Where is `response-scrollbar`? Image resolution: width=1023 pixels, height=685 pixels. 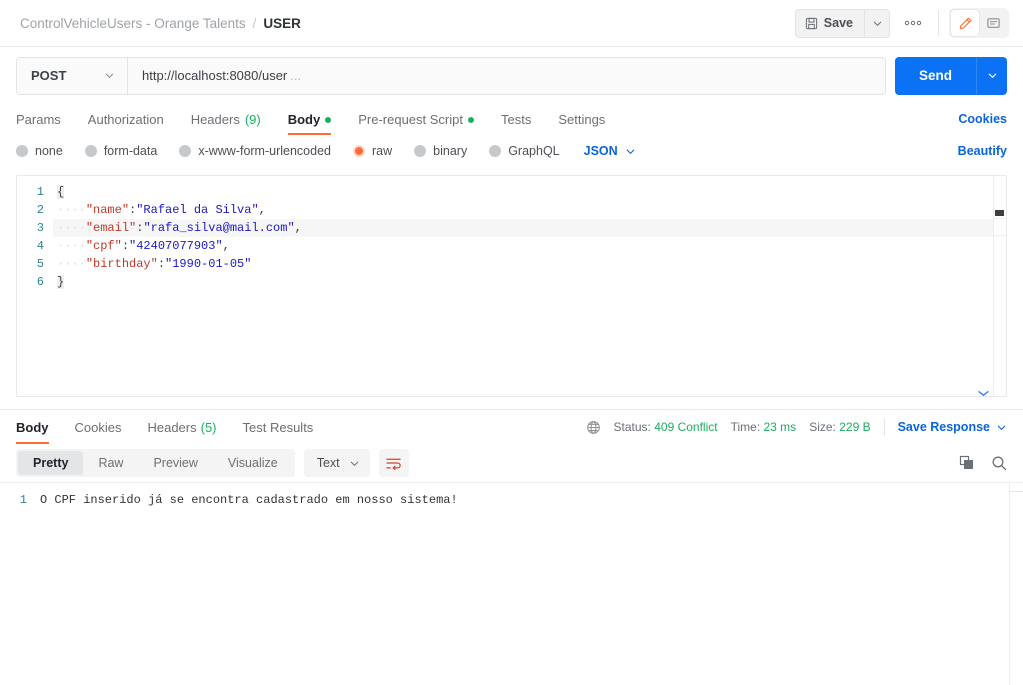 response-scrollbar is located at coordinates (1016, 584).